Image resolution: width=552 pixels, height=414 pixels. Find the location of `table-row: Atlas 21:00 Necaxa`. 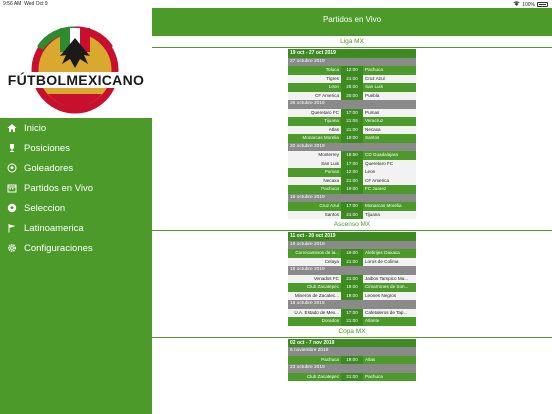

table-row: Atlas 21:00 Necaxa is located at coordinates (352, 129).